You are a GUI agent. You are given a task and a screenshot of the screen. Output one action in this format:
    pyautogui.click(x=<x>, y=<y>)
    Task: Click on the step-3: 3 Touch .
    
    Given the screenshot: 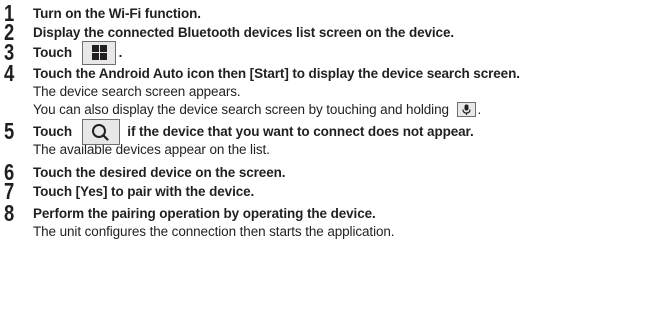 What is the action you would take?
    pyautogui.click(x=326, y=53)
    